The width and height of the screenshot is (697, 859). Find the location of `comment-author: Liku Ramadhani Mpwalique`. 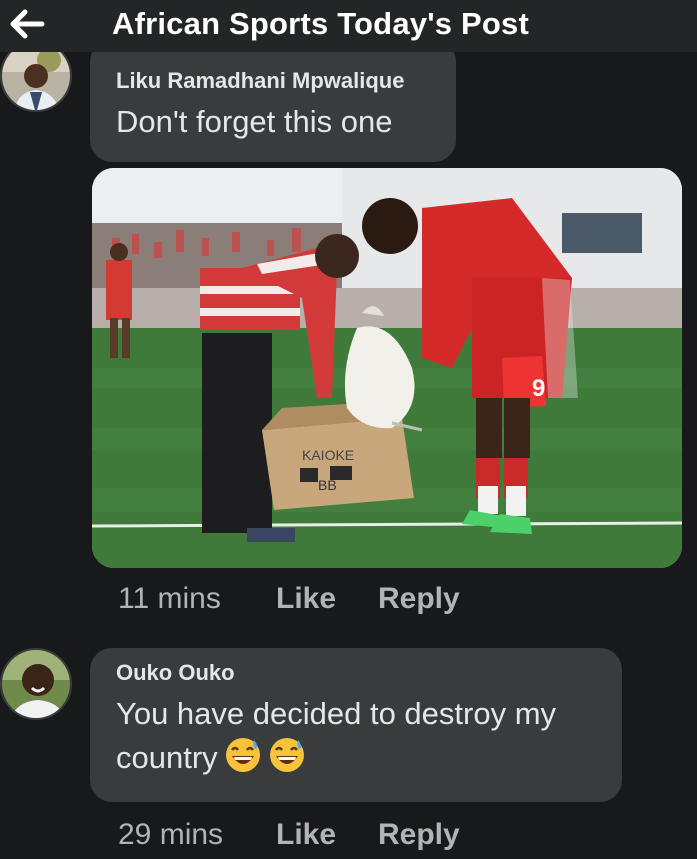

comment-author: Liku Ramadhani Mpwalique is located at coordinates (273, 81).